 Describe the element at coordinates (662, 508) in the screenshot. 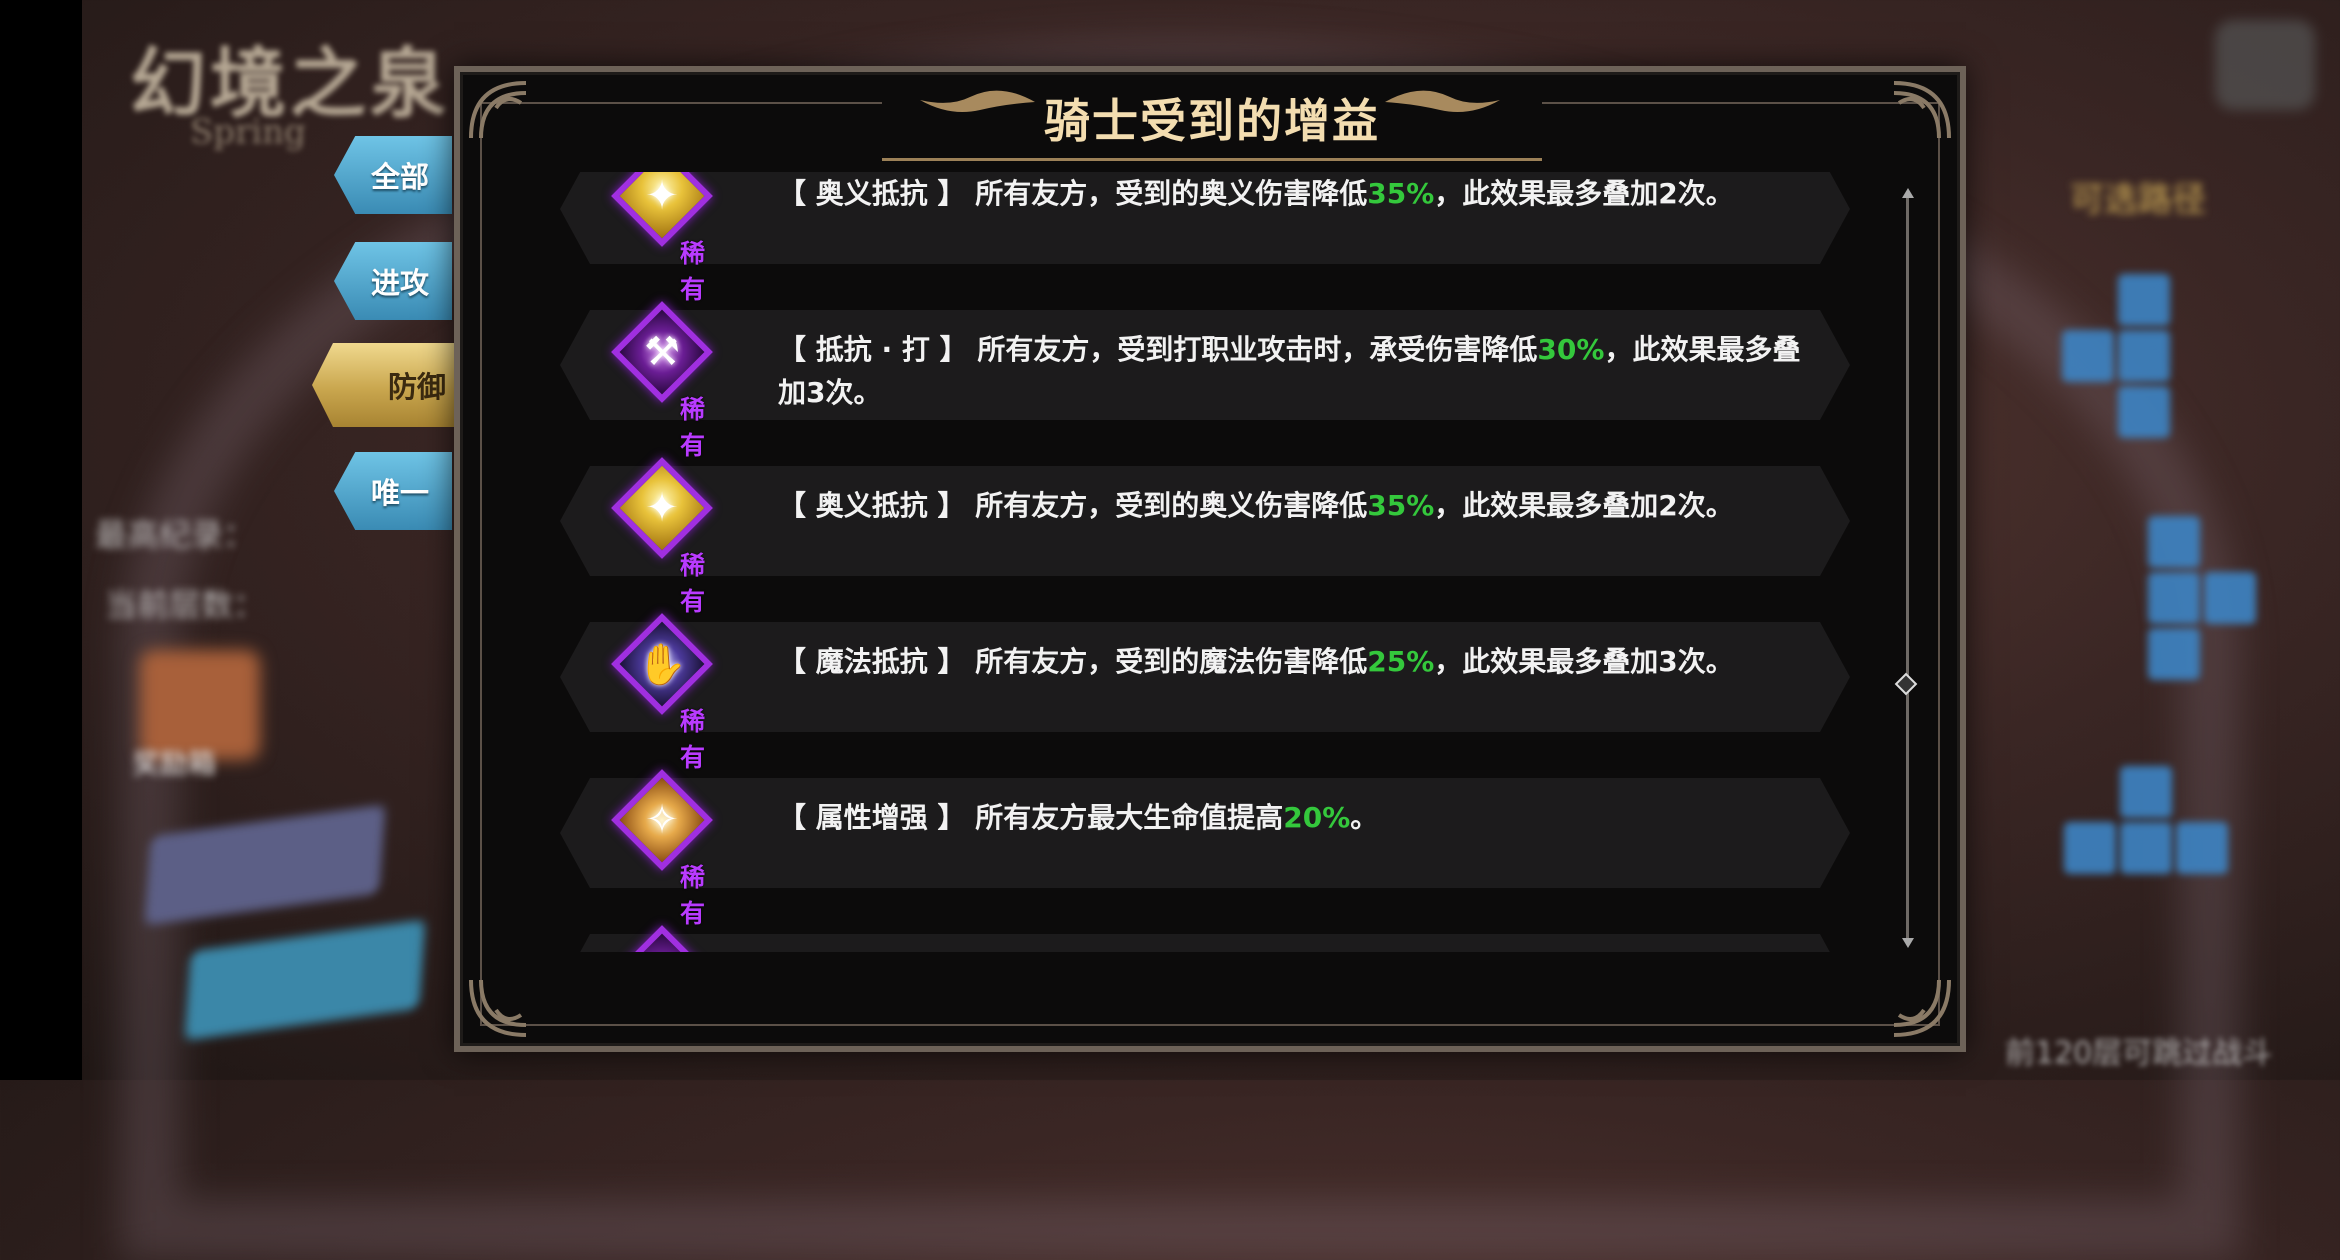

I see `shield-glyph-icon: ✦` at that location.